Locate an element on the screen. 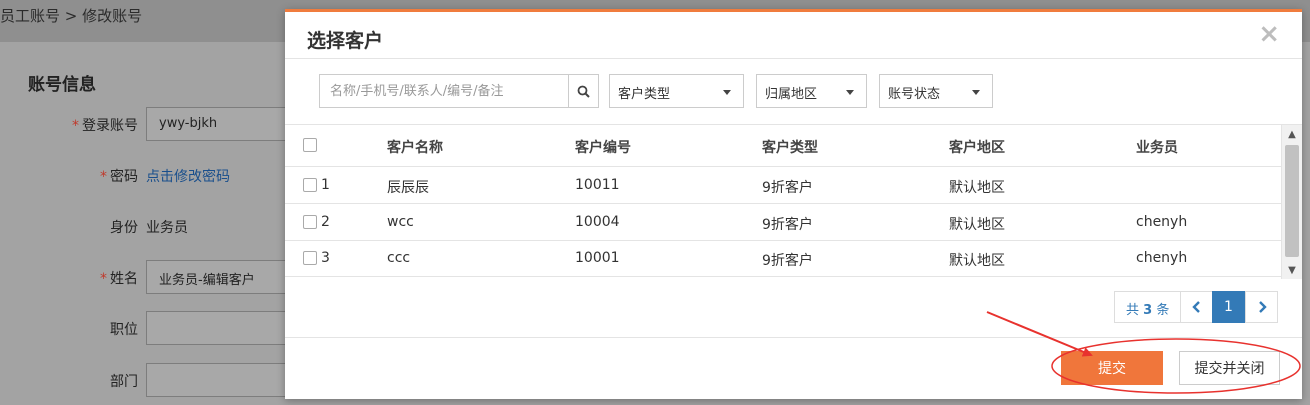  row-number: 1 is located at coordinates (325, 185).